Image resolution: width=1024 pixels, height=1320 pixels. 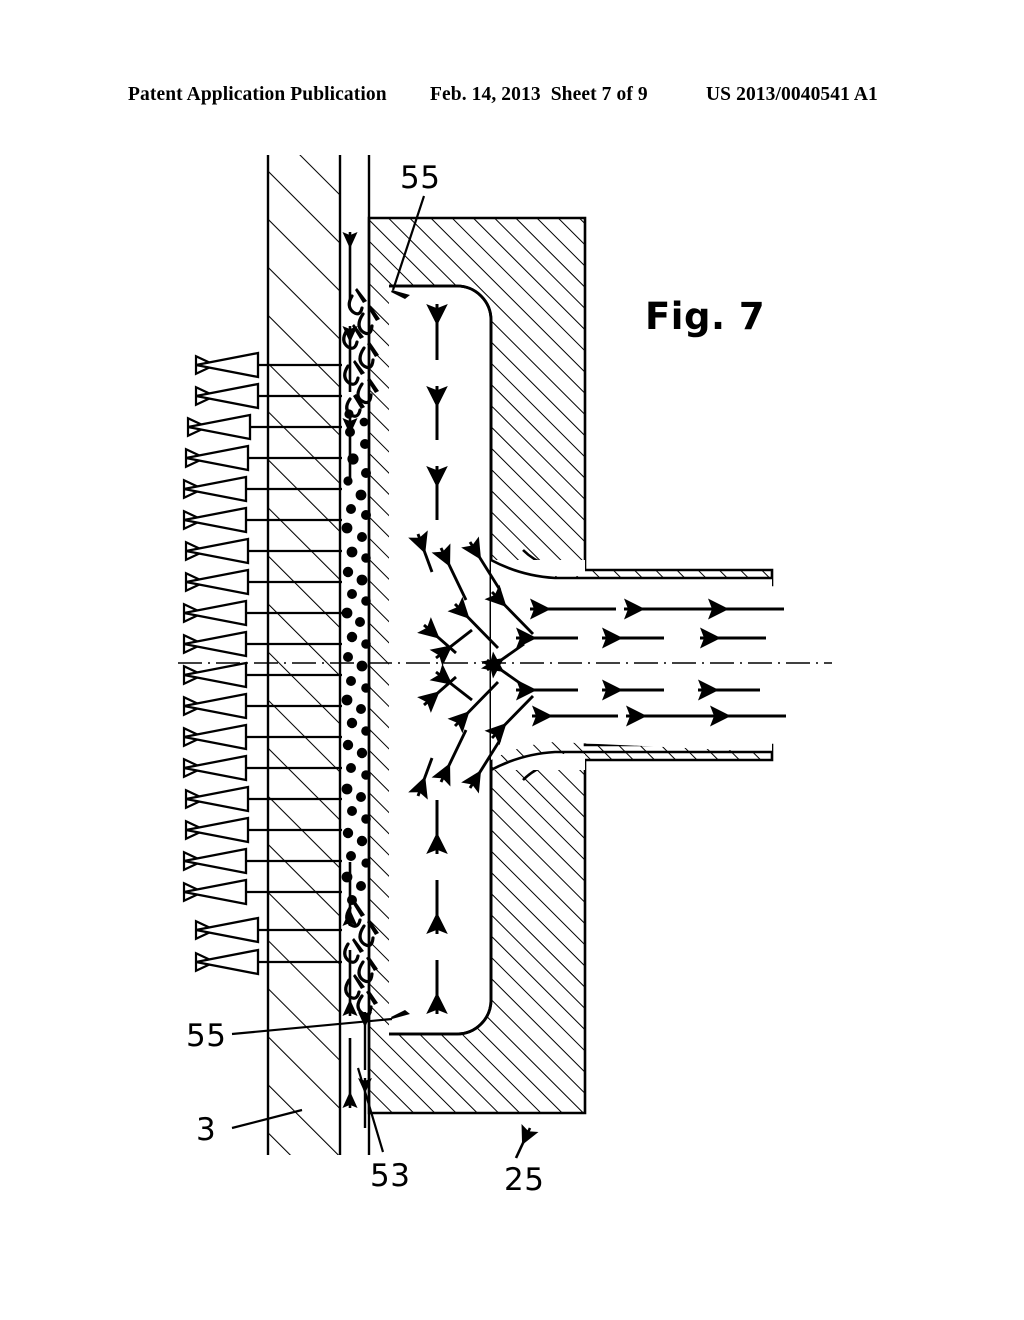 What do you see at coordinates (420, 178) in the screenshot?
I see `reference-numeral-55-top: 55` at bounding box center [420, 178].